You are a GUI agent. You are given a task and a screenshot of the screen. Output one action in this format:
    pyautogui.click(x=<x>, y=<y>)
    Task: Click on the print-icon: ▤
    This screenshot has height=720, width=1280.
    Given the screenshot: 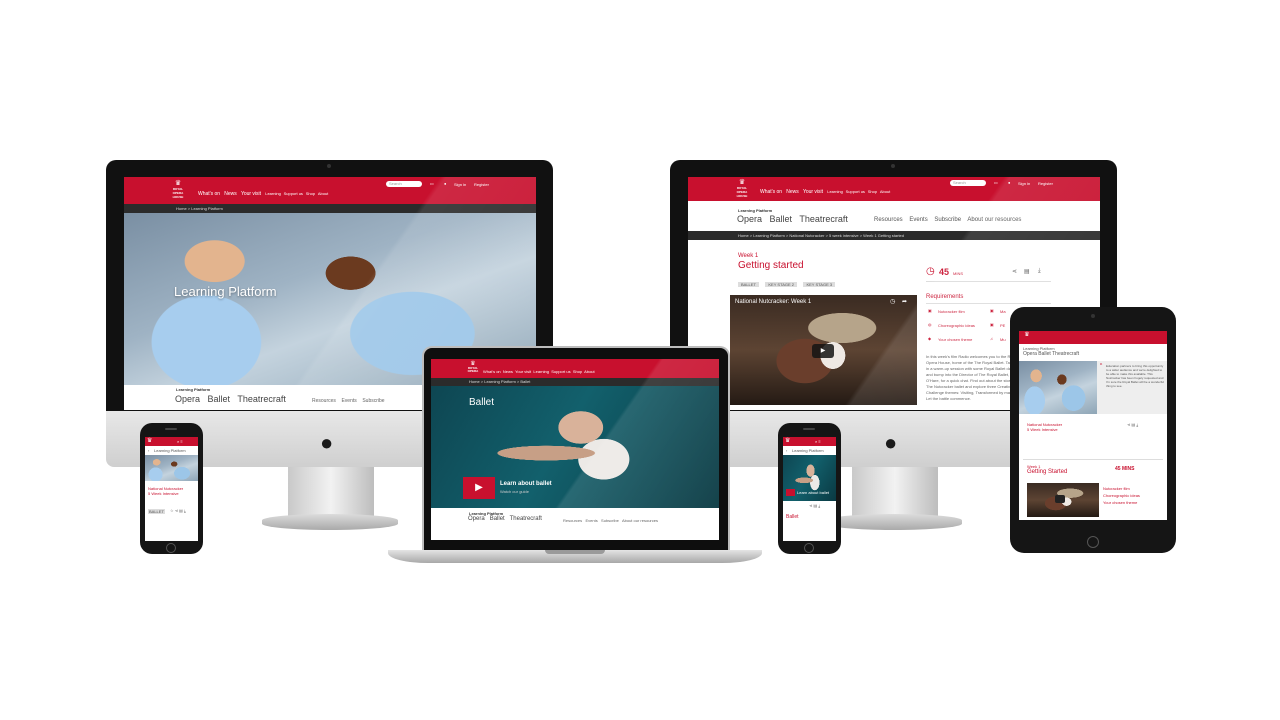 What is the action you would take?
    pyautogui.click(x=1027, y=271)
    